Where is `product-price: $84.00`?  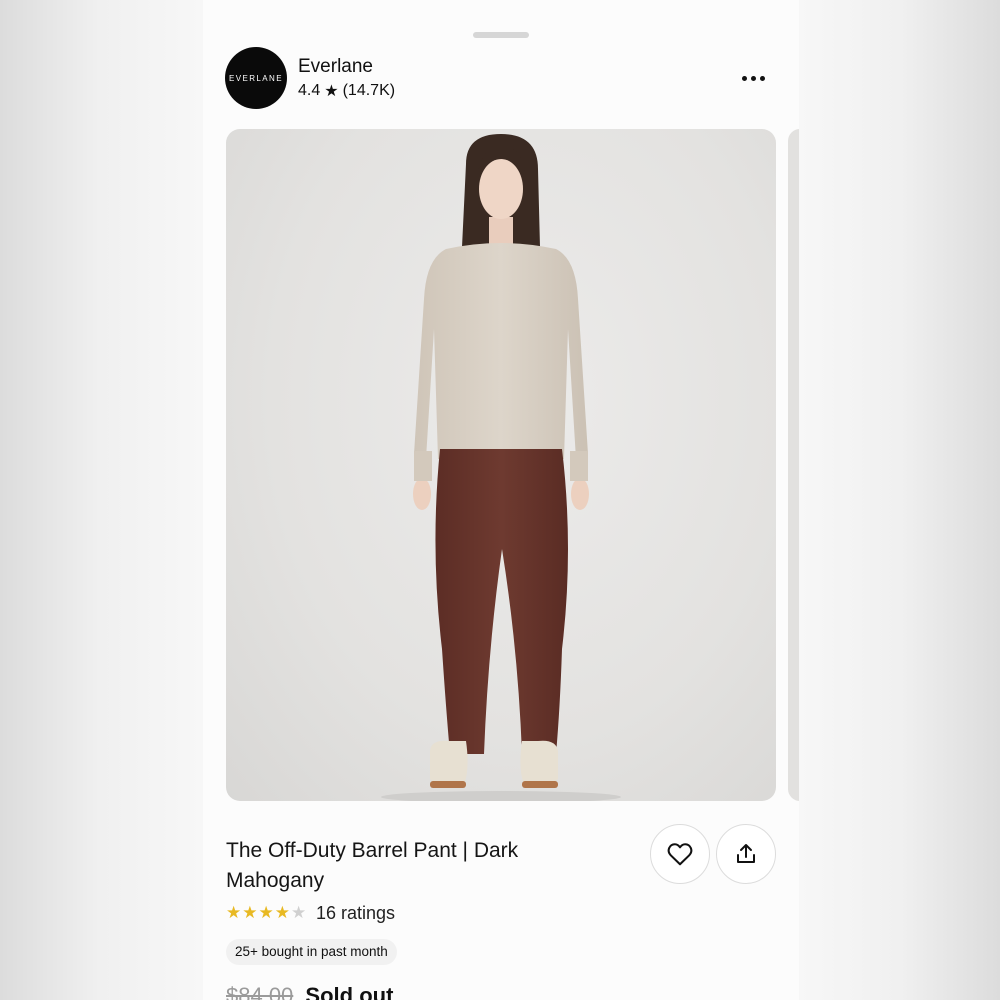 product-price: $84.00 is located at coordinates (260, 991).